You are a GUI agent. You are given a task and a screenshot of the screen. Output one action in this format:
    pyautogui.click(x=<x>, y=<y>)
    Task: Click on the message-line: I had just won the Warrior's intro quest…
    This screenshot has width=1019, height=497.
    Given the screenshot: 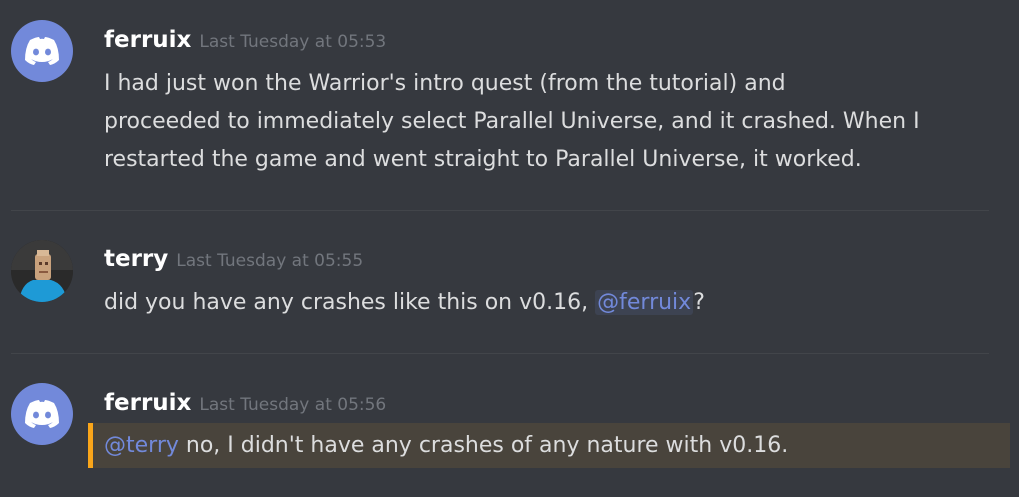 What is the action you would take?
    pyautogui.click(x=445, y=83)
    